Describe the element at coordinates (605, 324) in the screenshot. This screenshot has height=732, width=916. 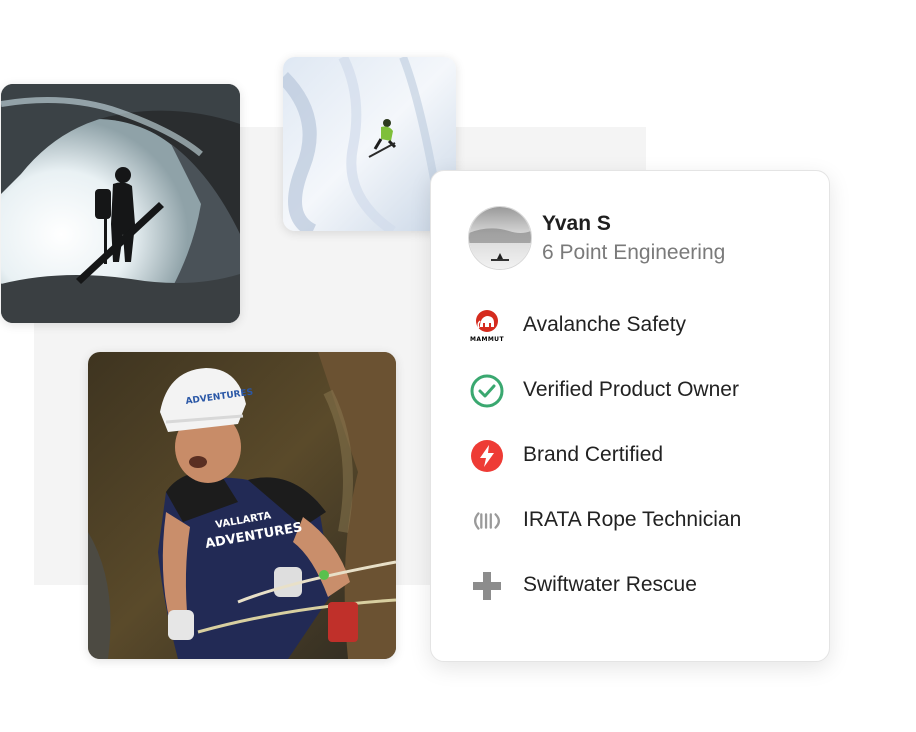
I see `badge-label: Avalanche Safety` at that location.